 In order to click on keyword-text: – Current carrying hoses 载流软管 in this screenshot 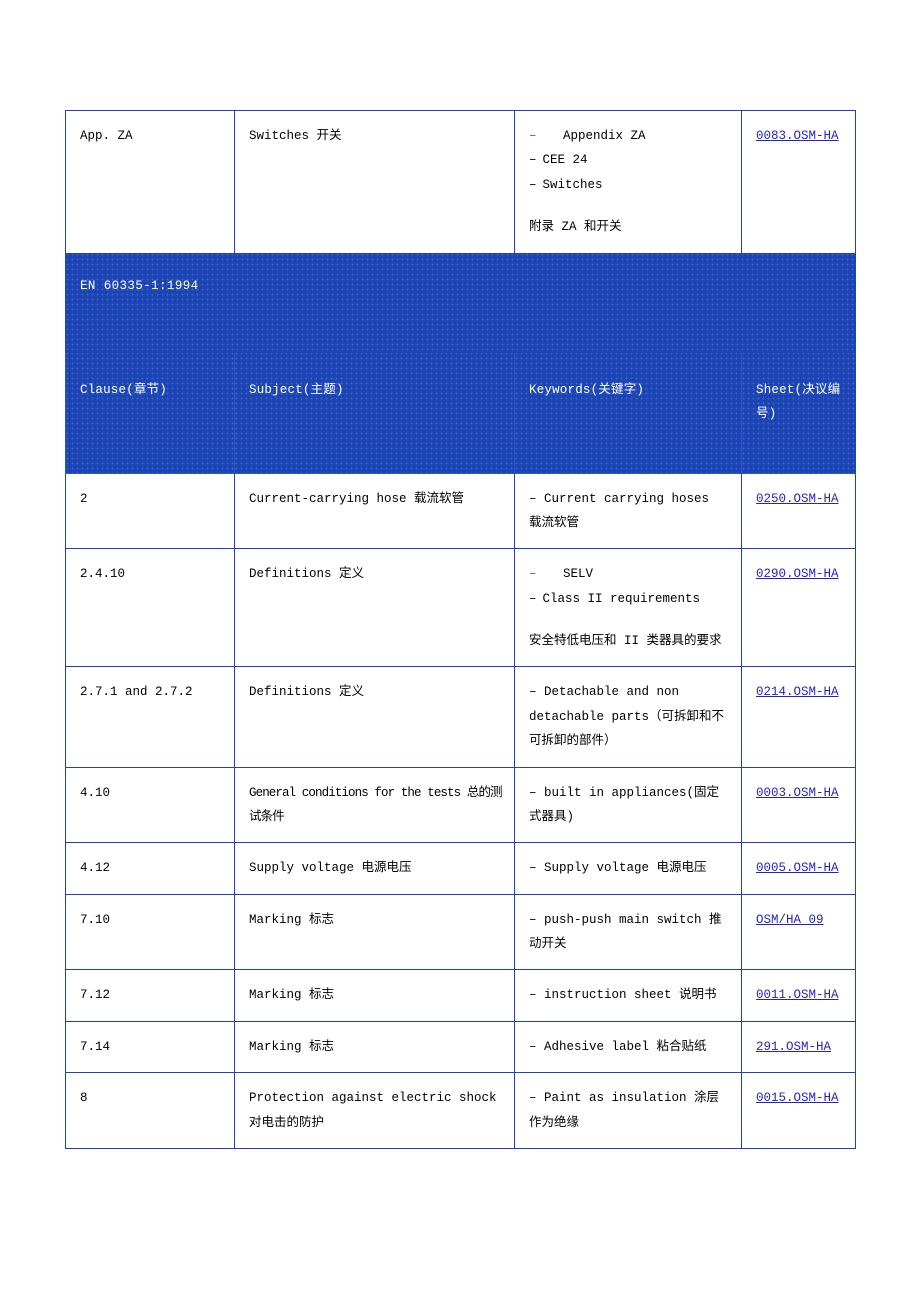, I will do `click(619, 510)`.